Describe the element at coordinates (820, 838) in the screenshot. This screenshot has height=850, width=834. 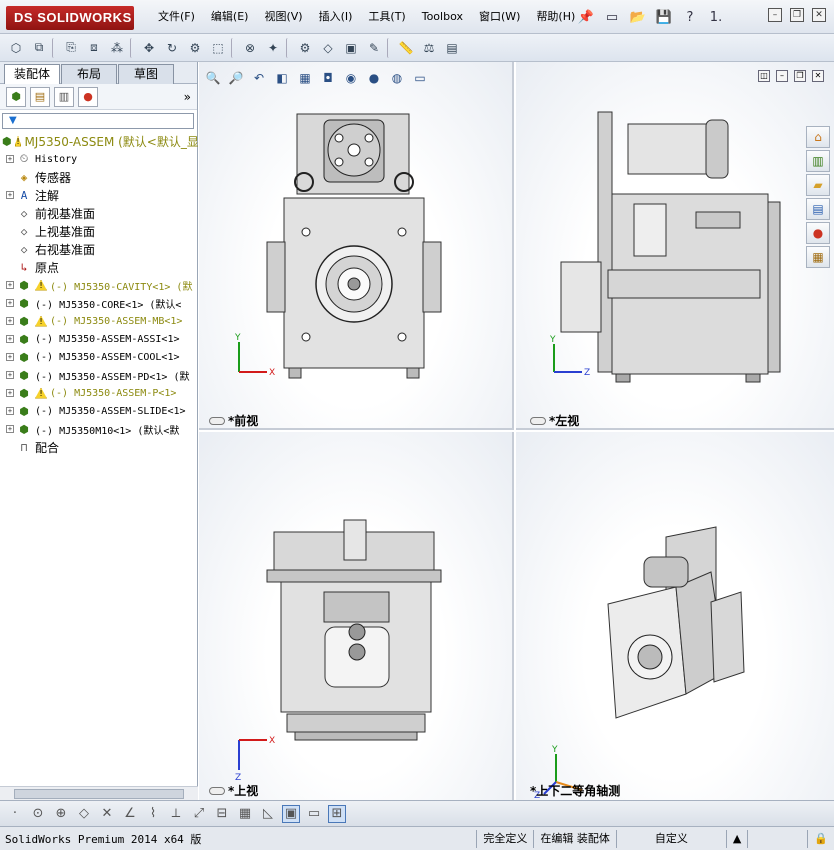
I see `rebuild-icon: 🔒` at that location.